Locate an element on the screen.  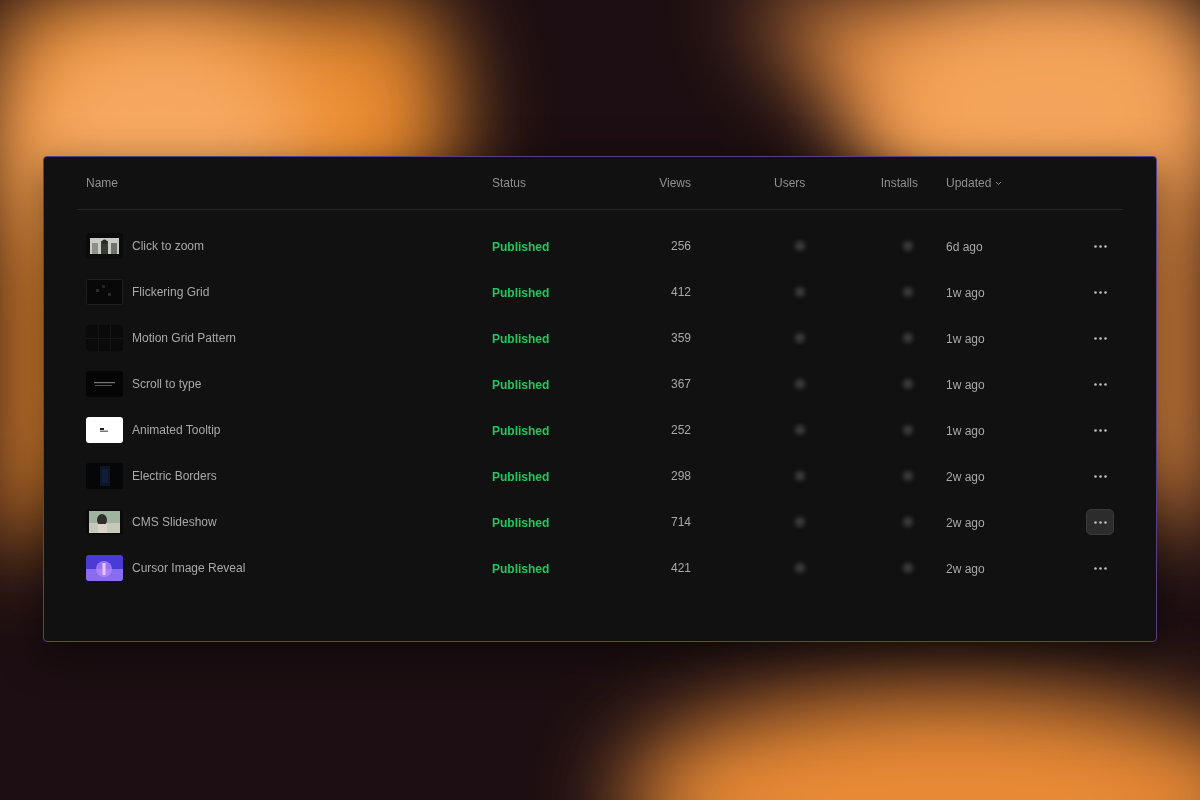
views-count: 367 is located at coordinates (680, 384).